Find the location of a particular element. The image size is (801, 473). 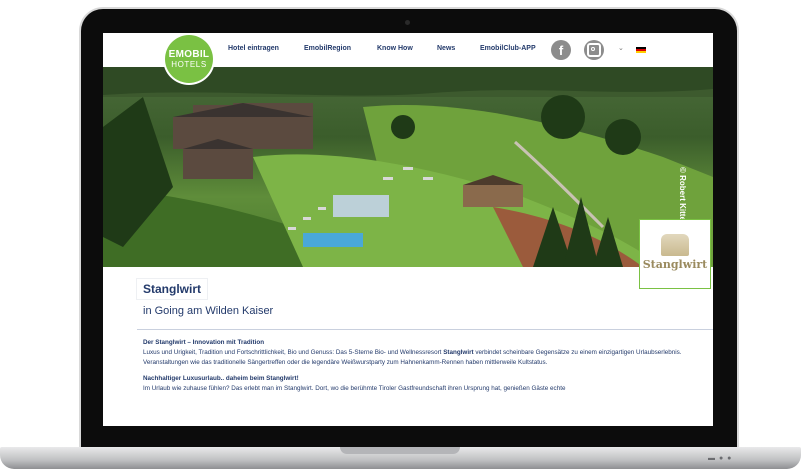

photo-credit: © Robert Kittel is located at coordinates (682, 195).